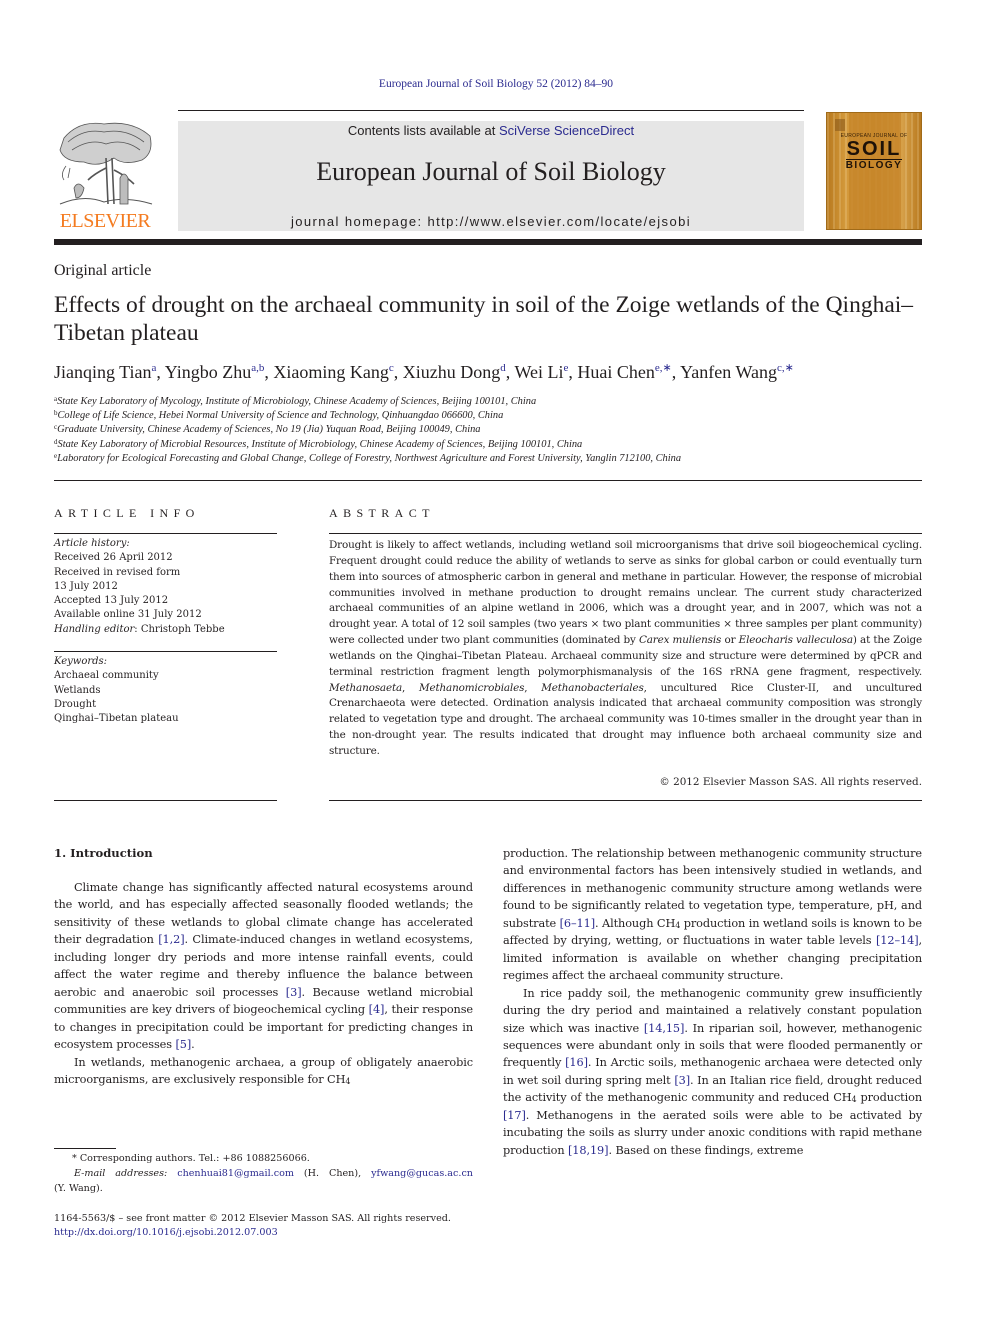 The height and width of the screenshot is (1323, 992). I want to click on elsevier-wordmark: ELSEVIER, so click(105, 221).